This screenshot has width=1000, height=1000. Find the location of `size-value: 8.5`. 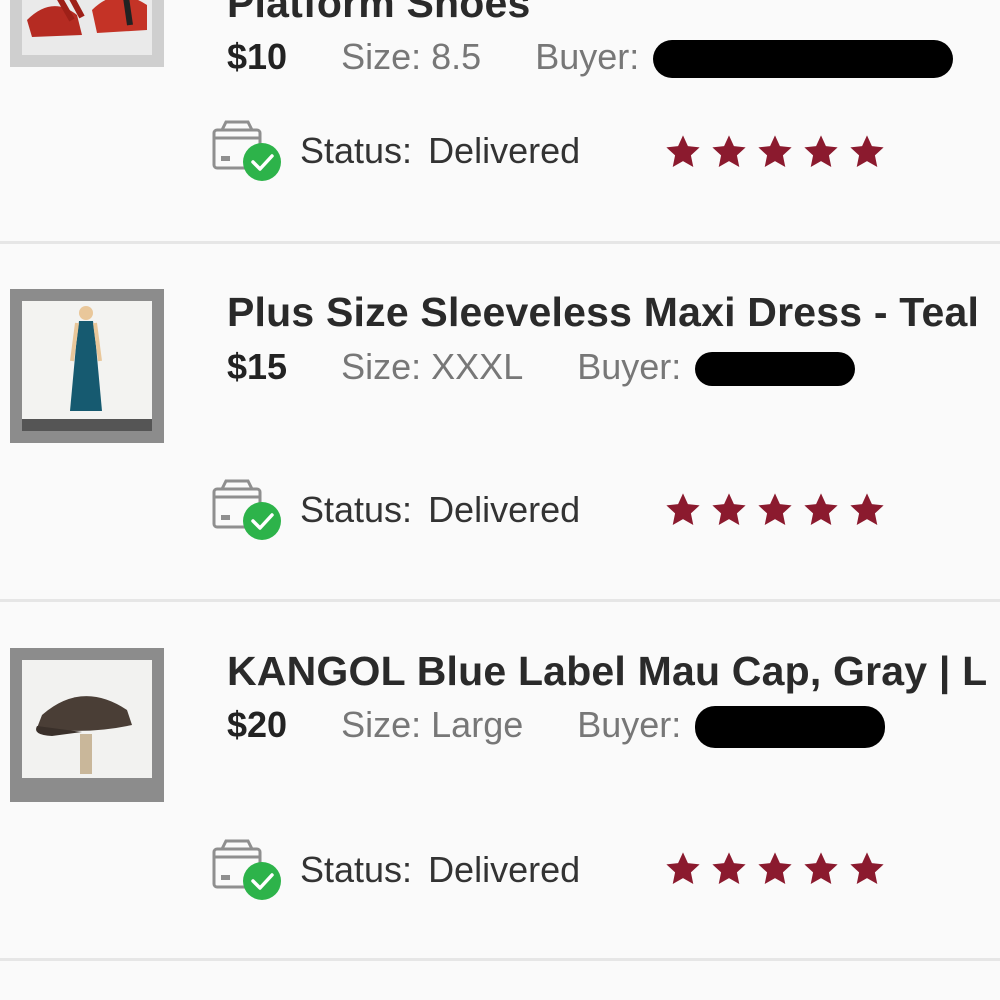

size-value: 8.5 is located at coordinates (456, 56).